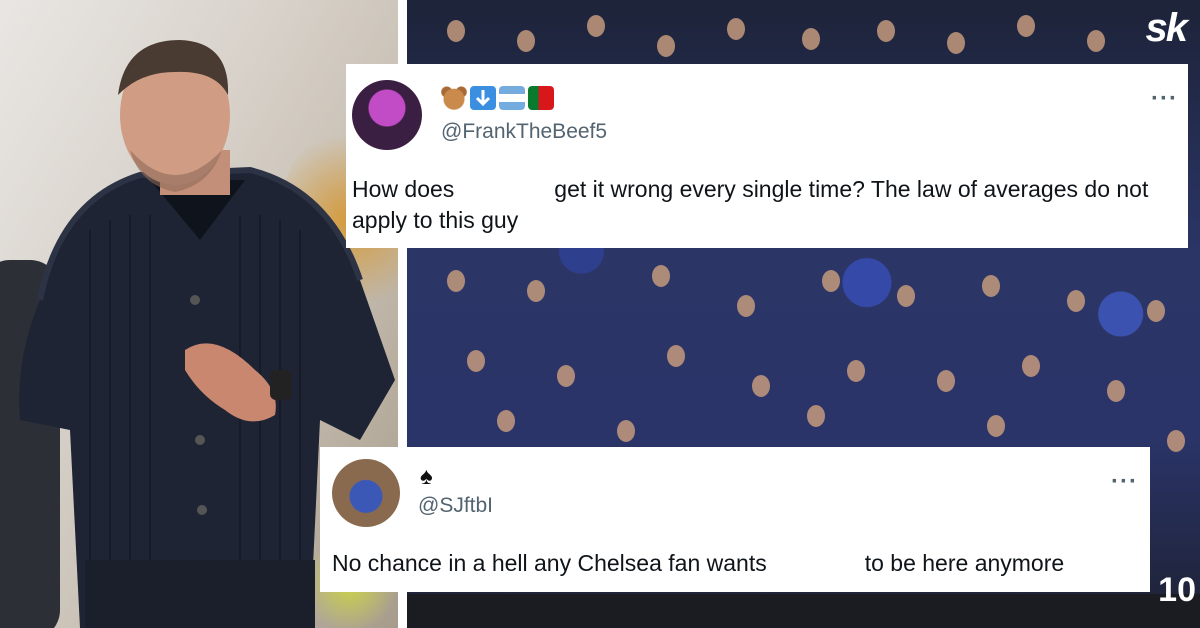 This screenshot has height=628, width=1200. What do you see at coordinates (964, 563) in the screenshot?
I see `tweet-text-after: to be here anymore` at bounding box center [964, 563].